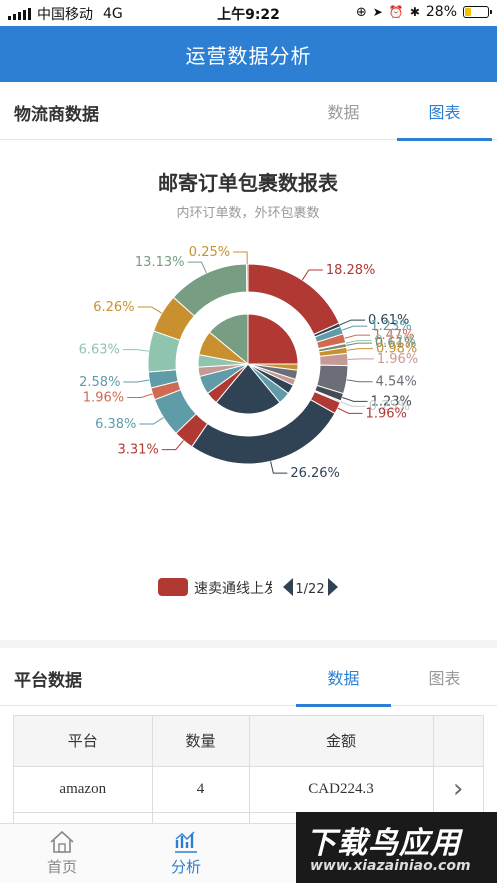 The height and width of the screenshot is (883, 497). What do you see at coordinates (444, 677) in the screenshot?
I see `tab-platform-chart: 图表` at bounding box center [444, 677].